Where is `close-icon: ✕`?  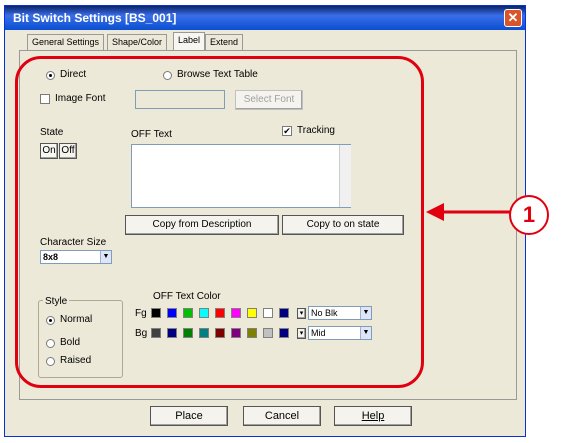 close-icon: ✕ is located at coordinates (513, 17).